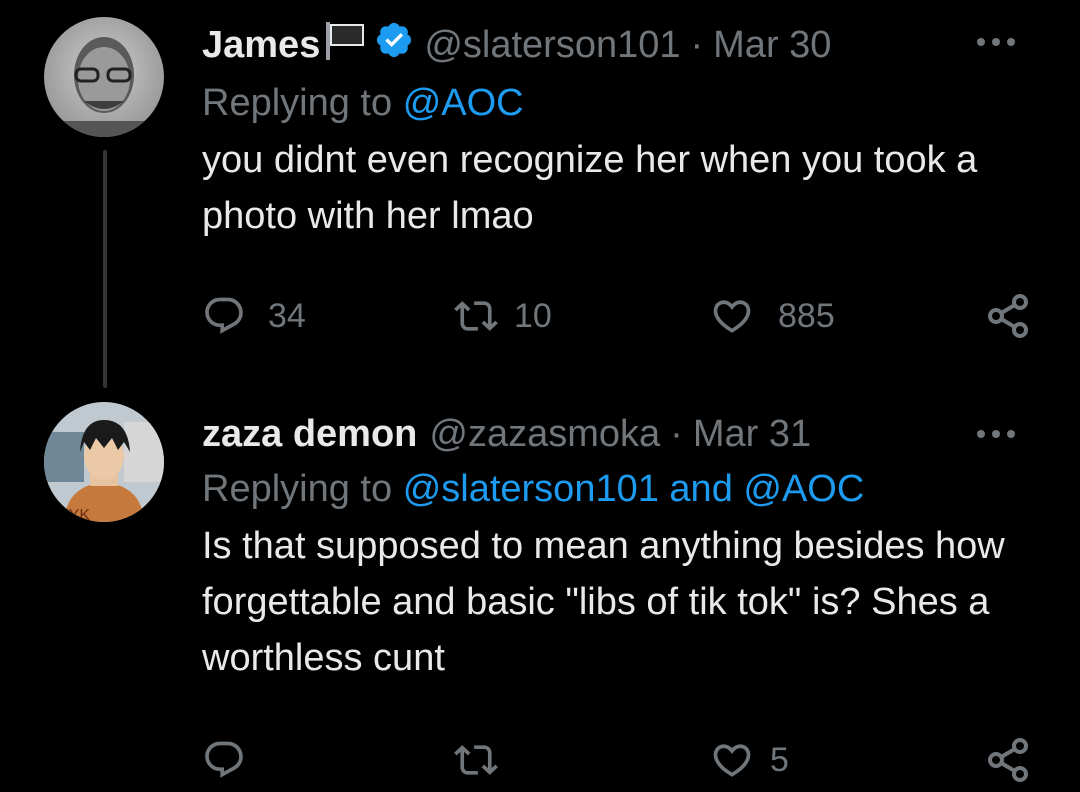 The image size is (1080, 792). Describe the element at coordinates (254, 316) in the screenshot. I see `reply-button: 34` at that location.